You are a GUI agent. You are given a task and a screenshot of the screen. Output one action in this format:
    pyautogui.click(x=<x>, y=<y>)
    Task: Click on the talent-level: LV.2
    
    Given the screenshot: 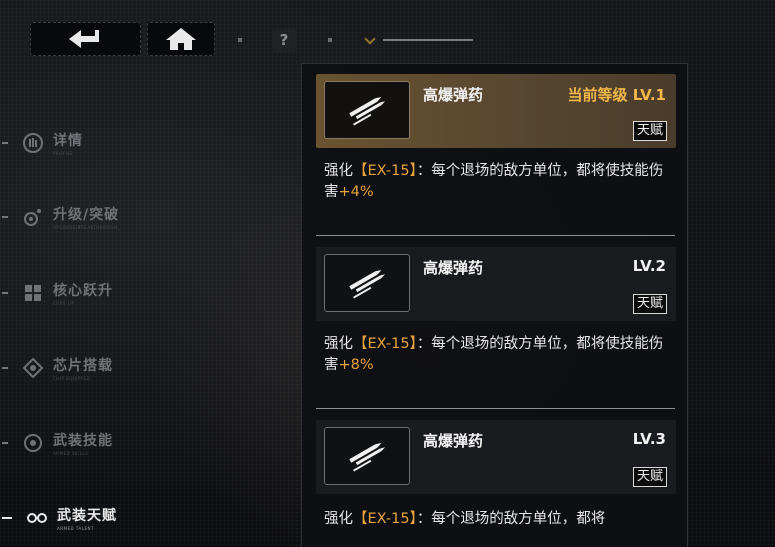 What is the action you would take?
    pyautogui.click(x=649, y=266)
    